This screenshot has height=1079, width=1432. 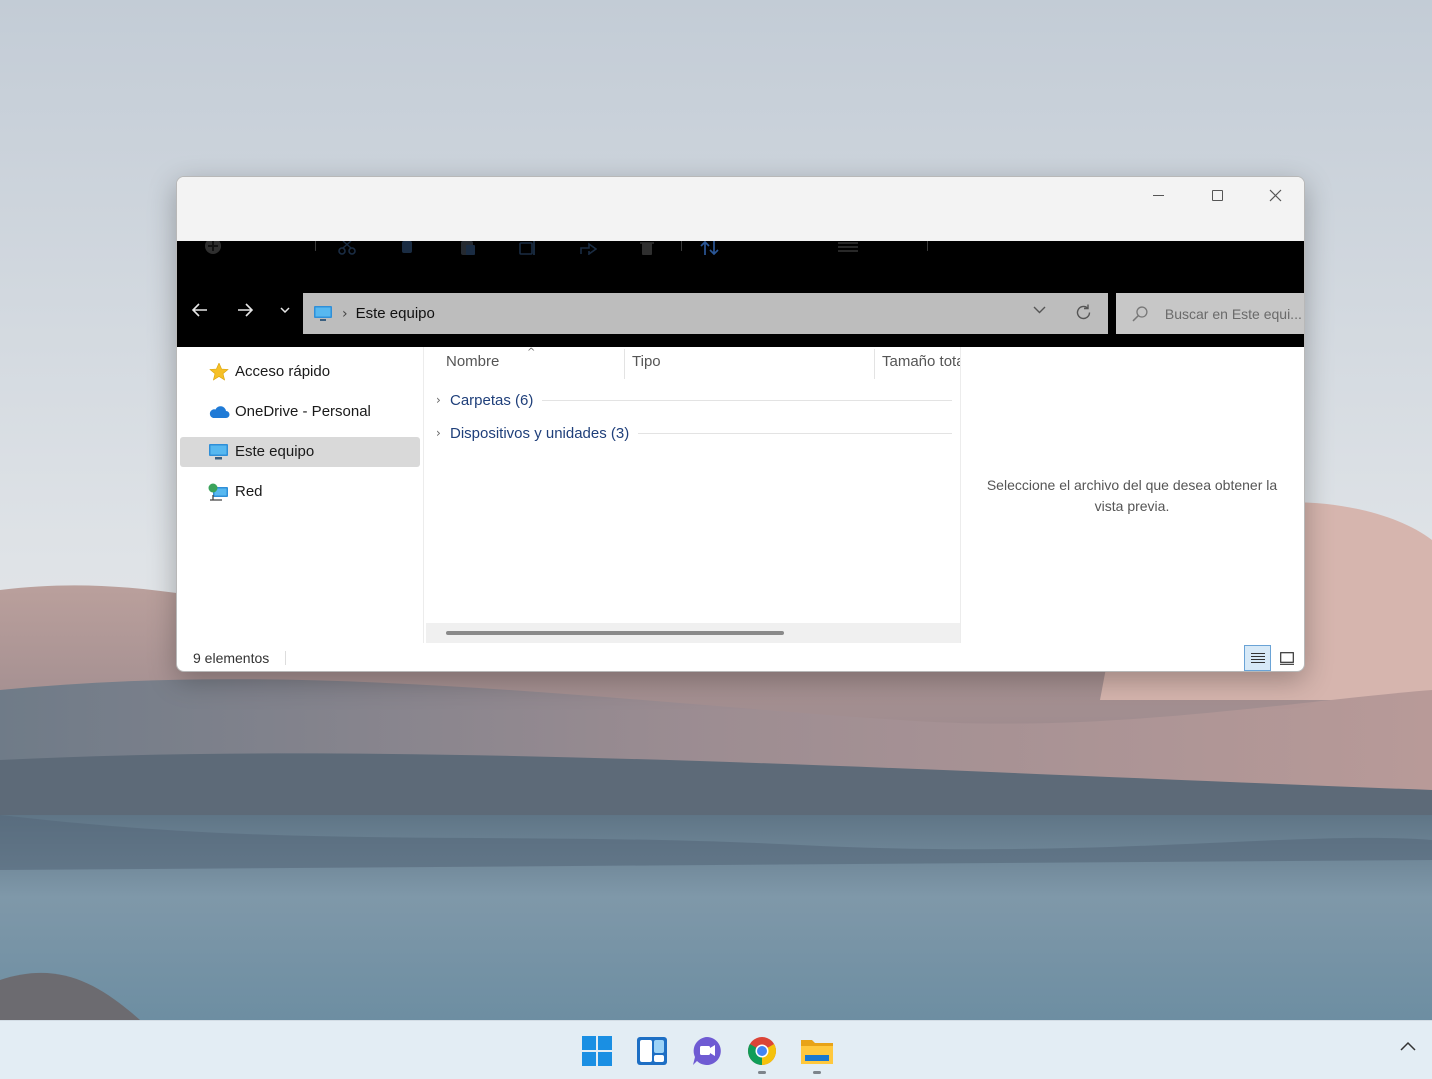 What do you see at coordinates (848, 248) in the screenshot?
I see `view-icon` at bounding box center [848, 248].